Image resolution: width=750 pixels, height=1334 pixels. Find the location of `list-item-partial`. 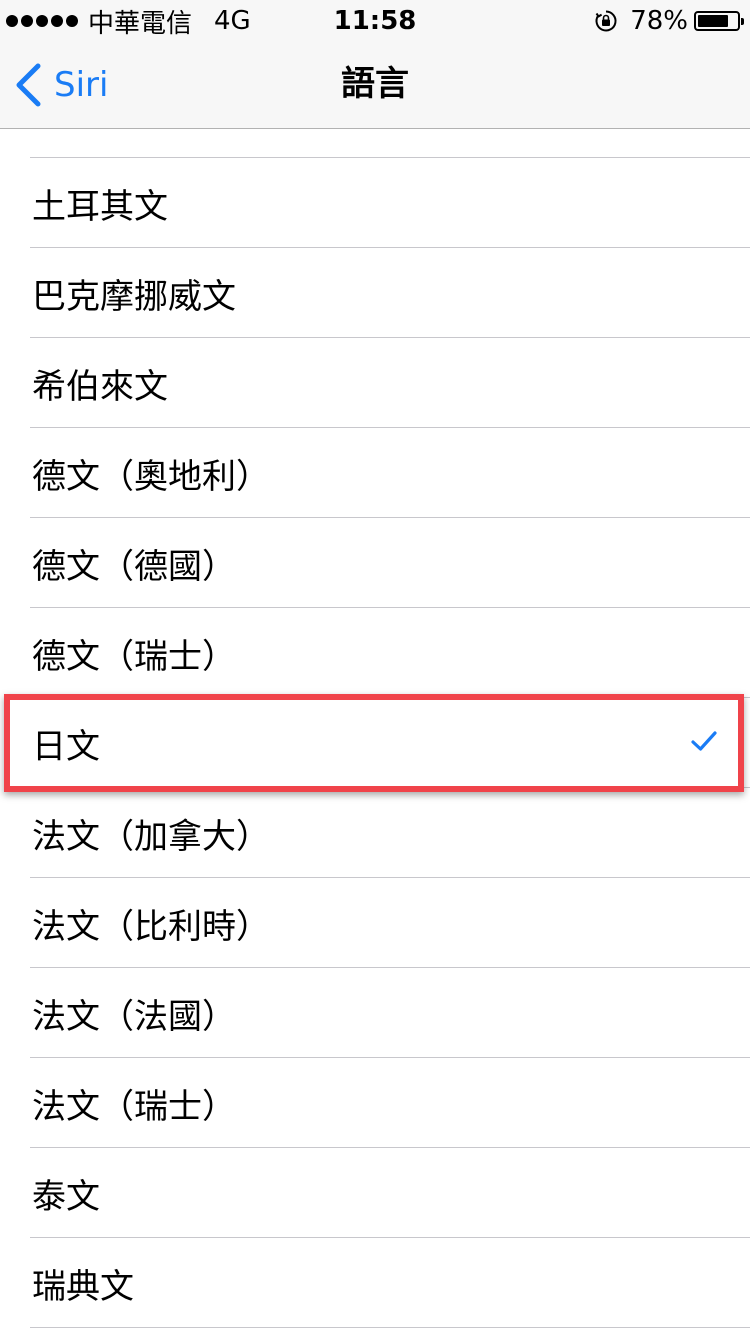

list-item-partial is located at coordinates (375, 143).